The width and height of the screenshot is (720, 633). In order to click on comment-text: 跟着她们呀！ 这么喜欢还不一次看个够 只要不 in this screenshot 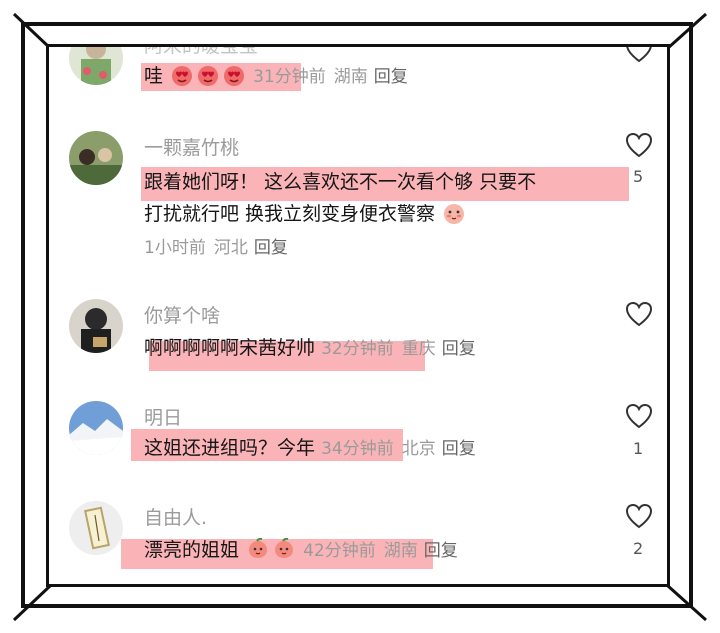, I will do `click(340, 182)`.